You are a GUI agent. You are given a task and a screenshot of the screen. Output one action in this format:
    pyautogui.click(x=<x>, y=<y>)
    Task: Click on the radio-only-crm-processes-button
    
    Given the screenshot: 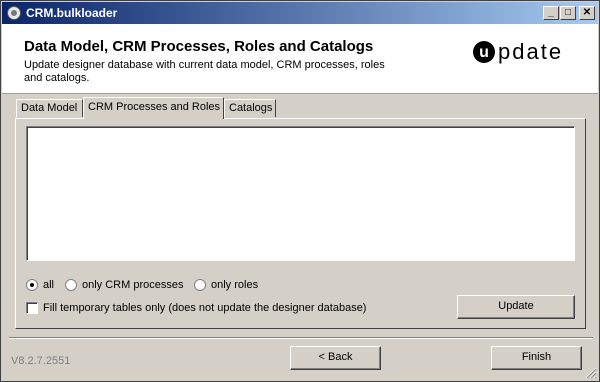 What is the action you would take?
    pyautogui.click(x=71, y=285)
    